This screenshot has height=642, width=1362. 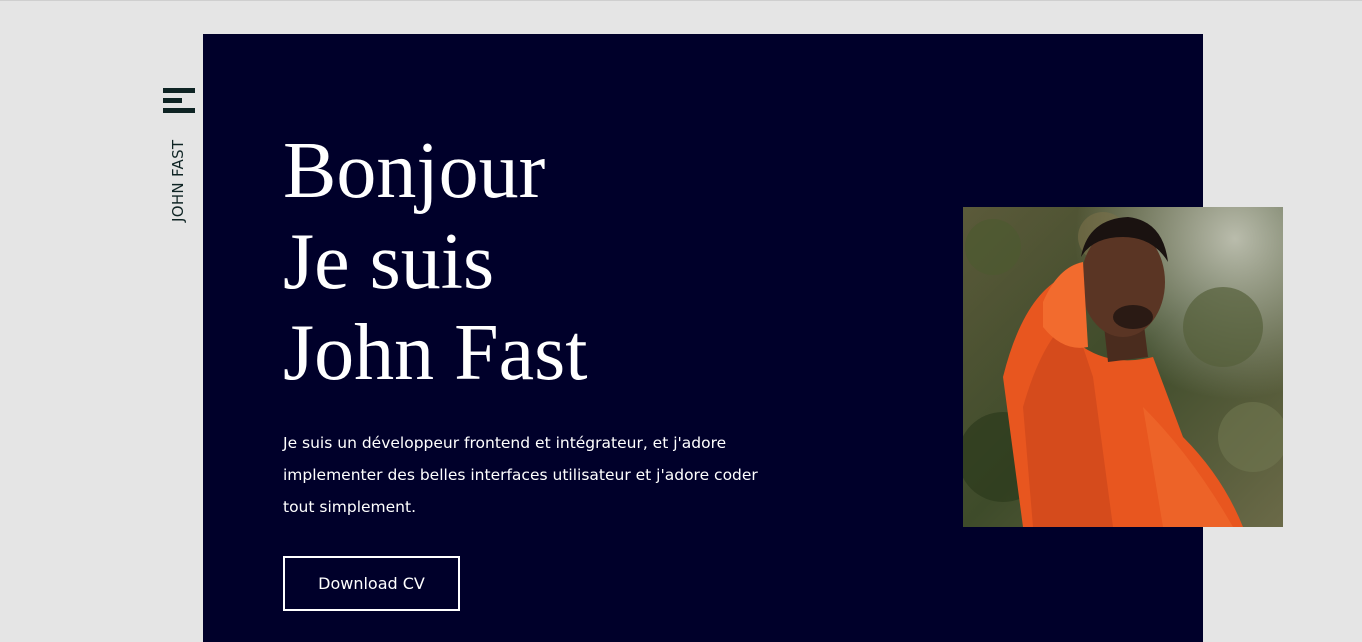 I want to click on menu-bar-top, so click(x=179, y=90).